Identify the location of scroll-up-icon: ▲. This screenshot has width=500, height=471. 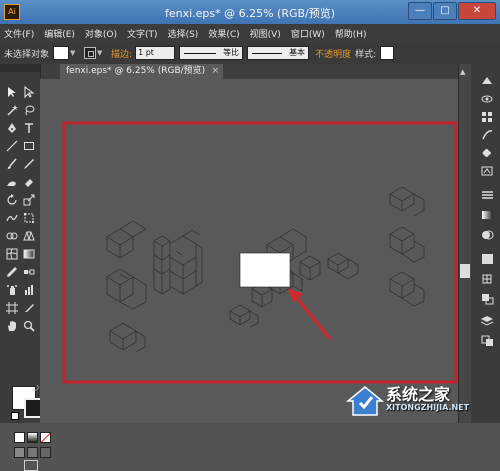
(465, 72).